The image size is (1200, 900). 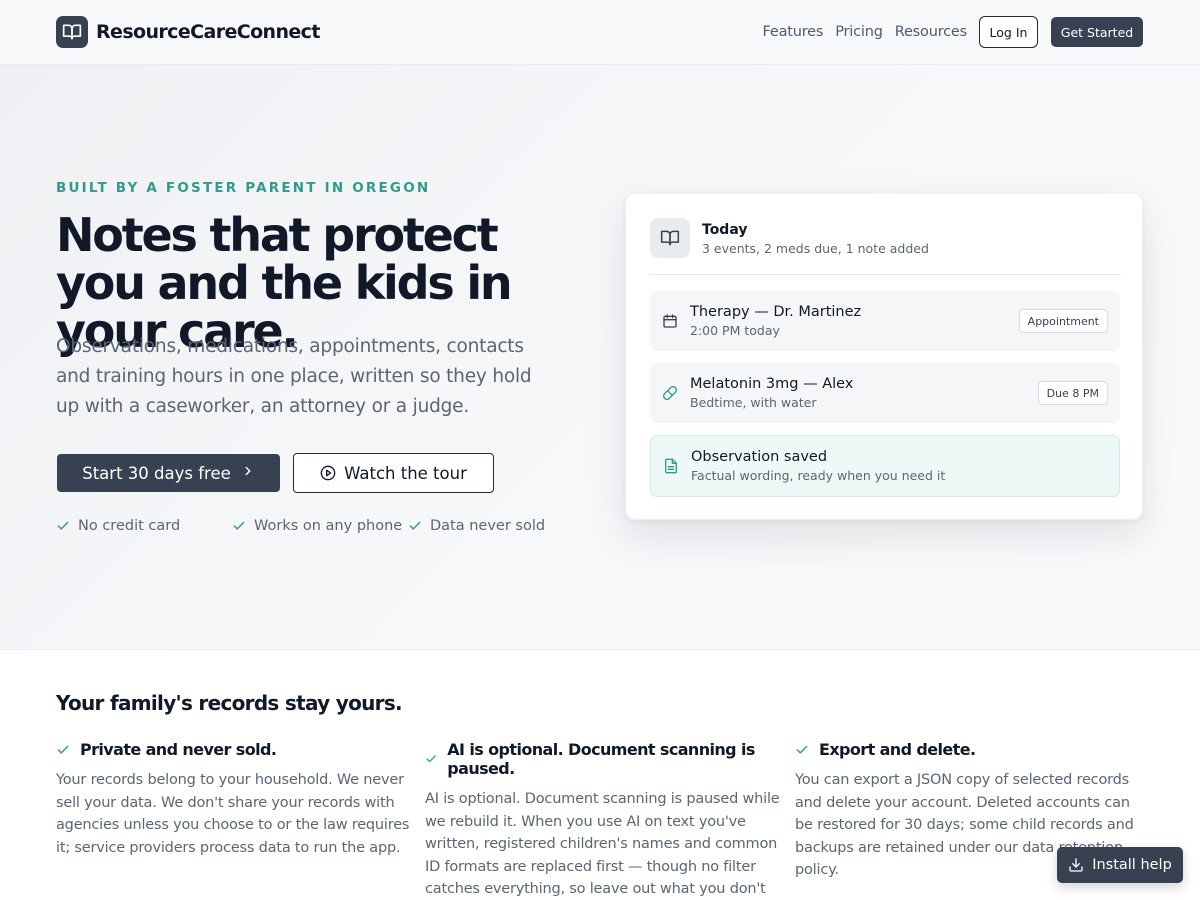 I want to click on start-free-button: Start 30 days free, so click(x=168, y=473).